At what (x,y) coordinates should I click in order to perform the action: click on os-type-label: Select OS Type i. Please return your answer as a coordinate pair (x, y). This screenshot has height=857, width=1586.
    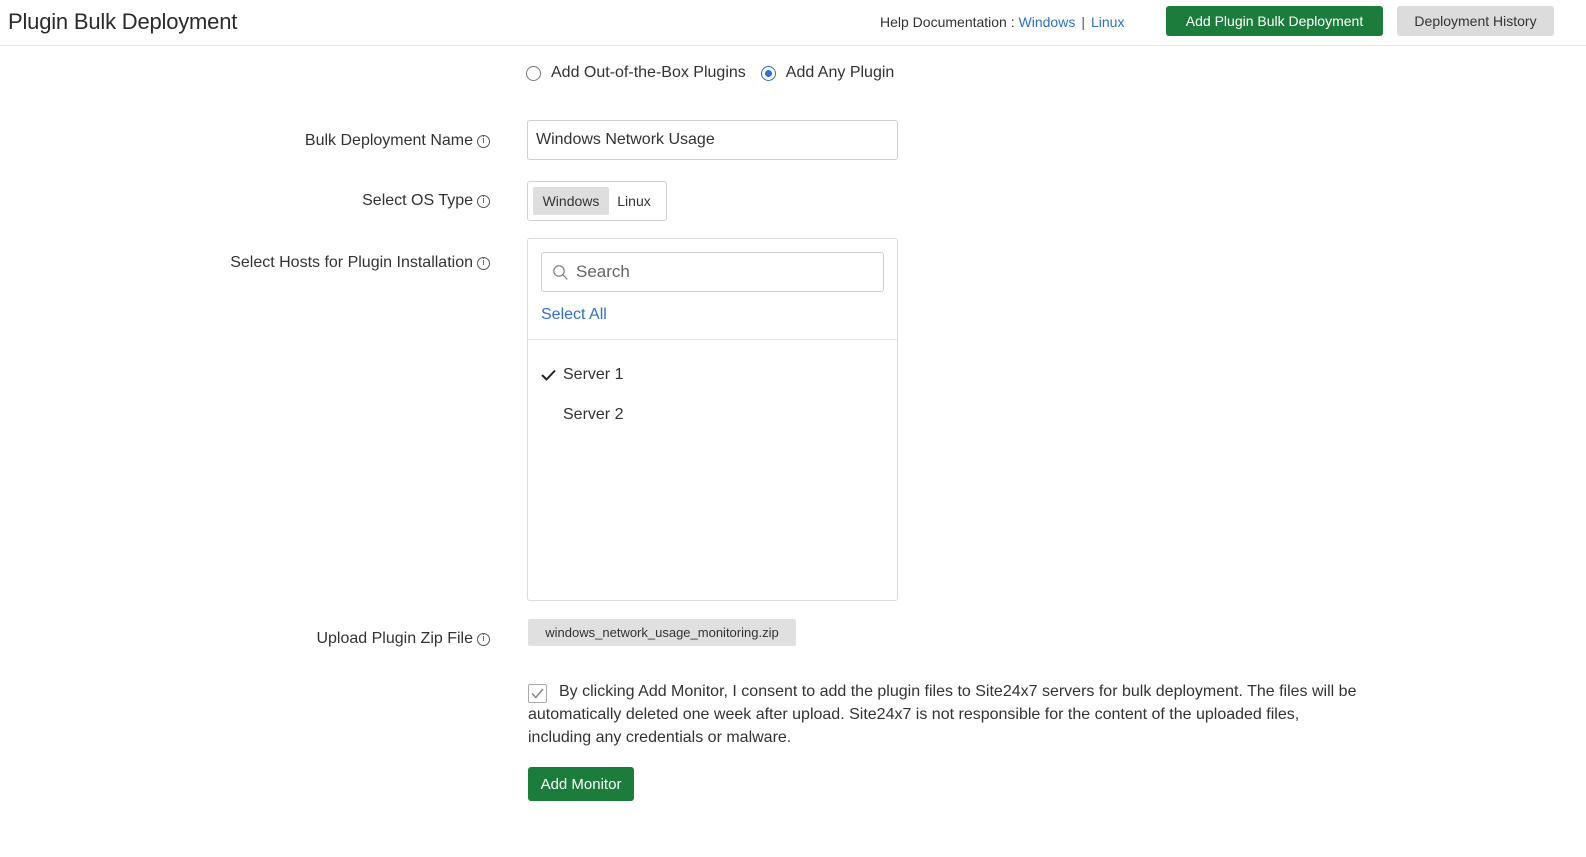
    Looking at the image, I should click on (426, 201).